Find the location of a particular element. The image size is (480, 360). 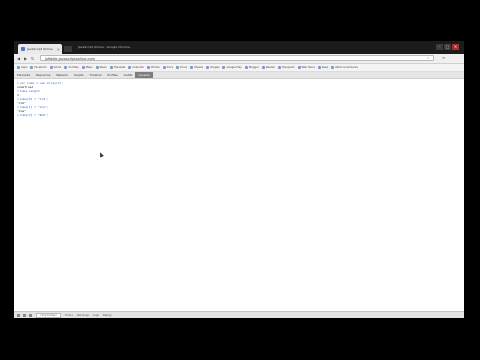

bookmark-label: Google Play is located at coordinates (234, 67).